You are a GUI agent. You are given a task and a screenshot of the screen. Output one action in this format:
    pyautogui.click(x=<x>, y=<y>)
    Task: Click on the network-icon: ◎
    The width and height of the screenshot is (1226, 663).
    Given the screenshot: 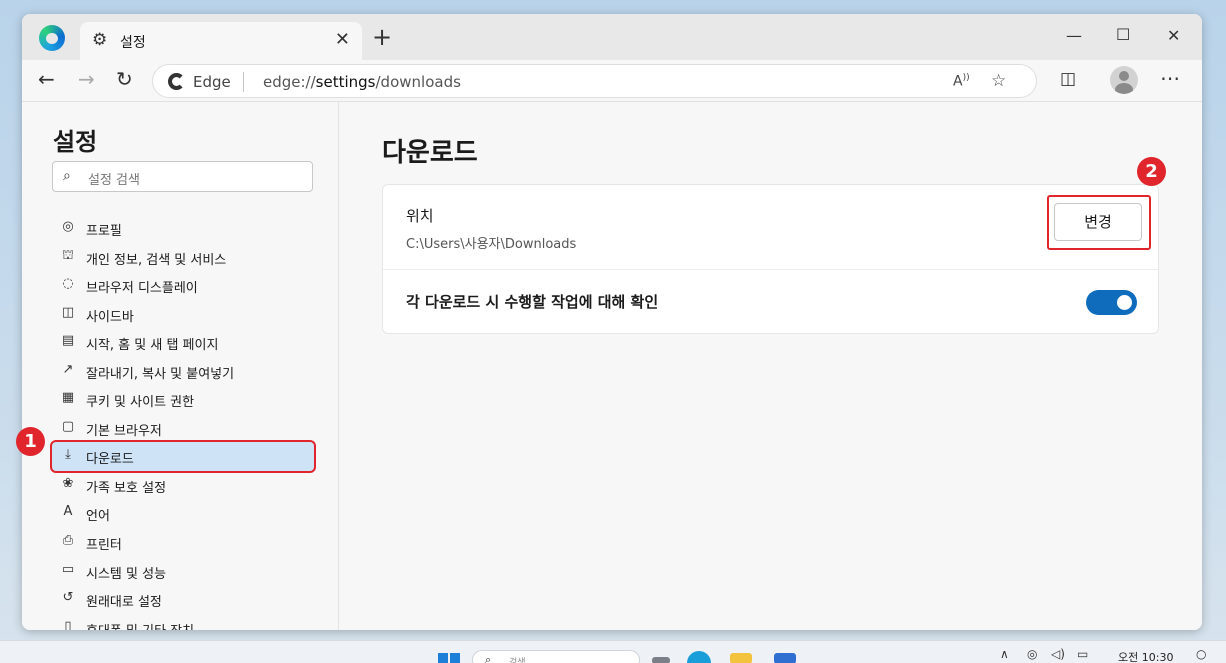 What is the action you would take?
    pyautogui.click(x=1032, y=654)
    